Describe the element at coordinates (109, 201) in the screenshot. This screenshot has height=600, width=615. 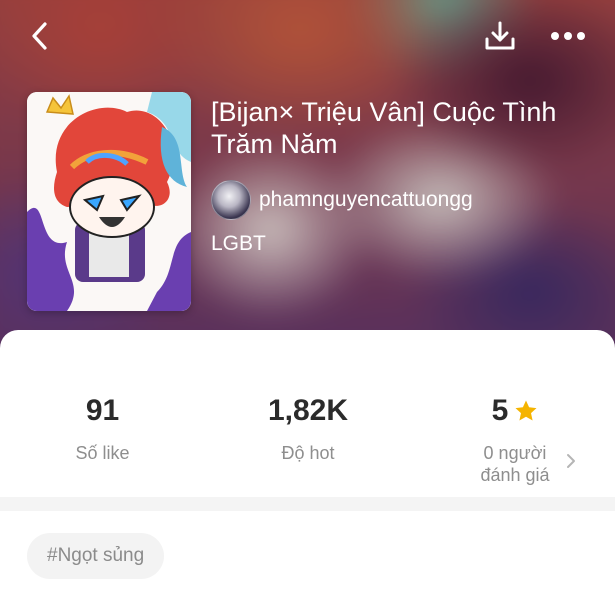
I see `story-cover-image` at that location.